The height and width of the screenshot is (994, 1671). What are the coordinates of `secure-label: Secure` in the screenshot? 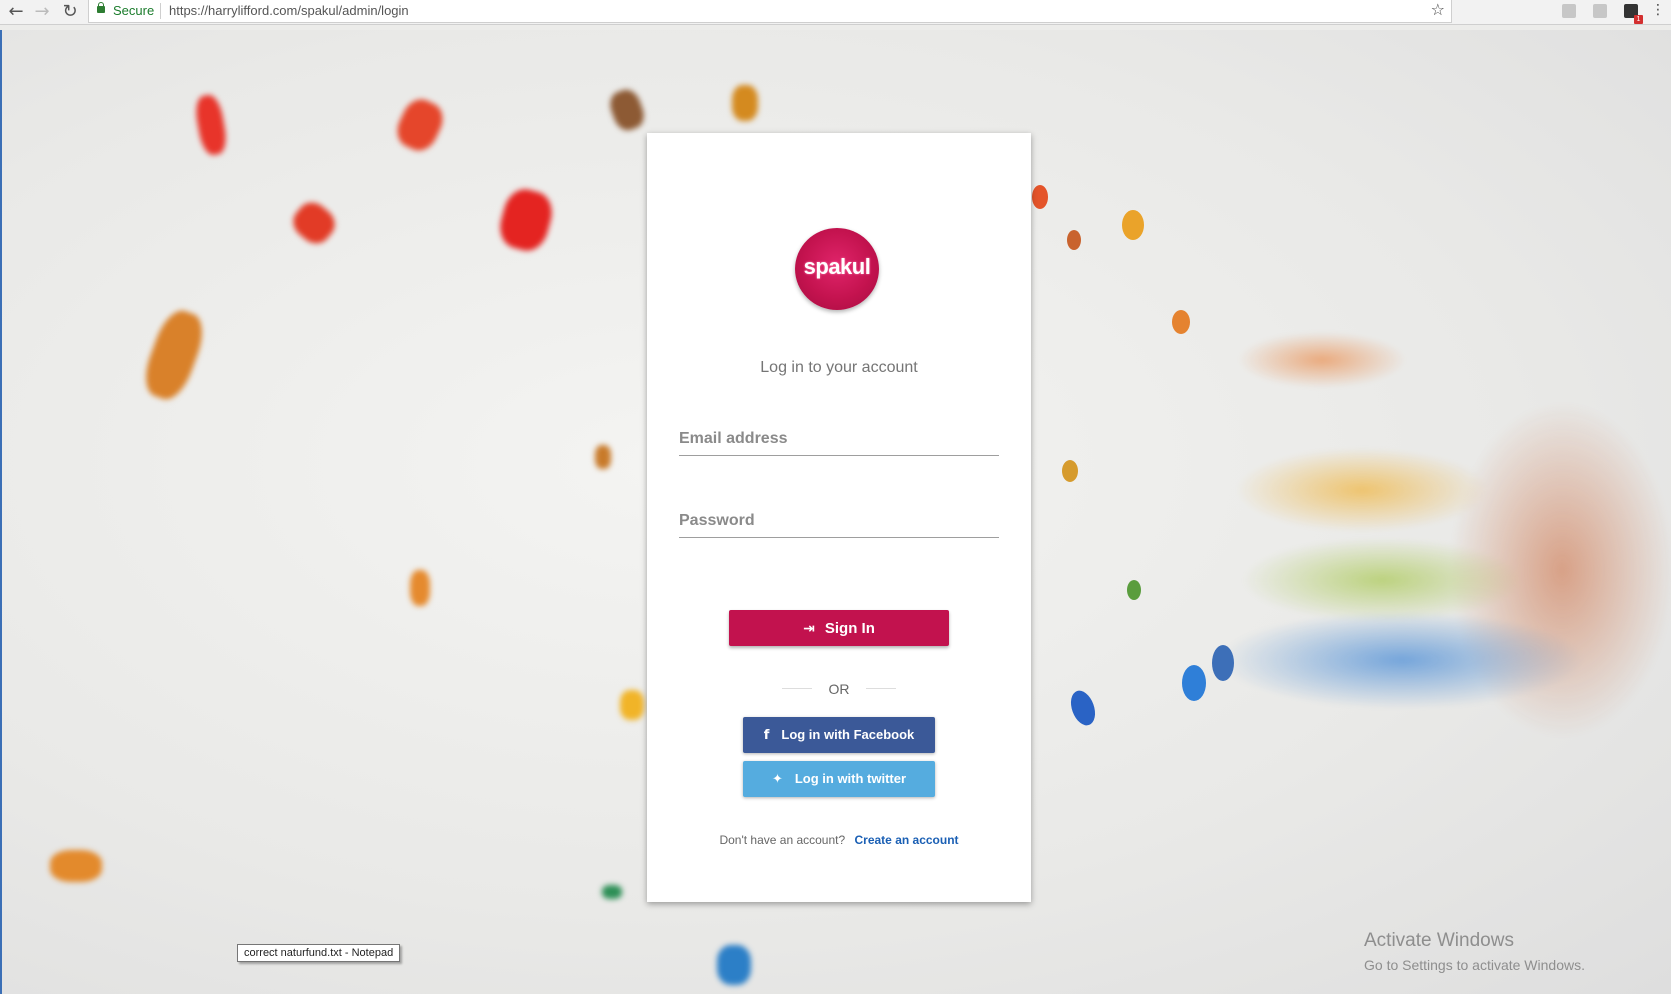 It's located at (134, 10).